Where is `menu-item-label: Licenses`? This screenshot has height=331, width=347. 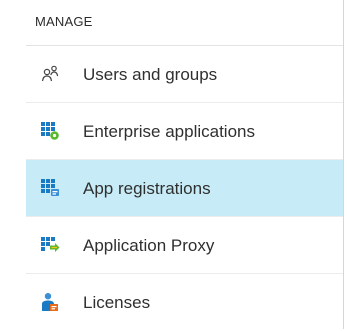
menu-item-label: Licenses is located at coordinates (117, 302).